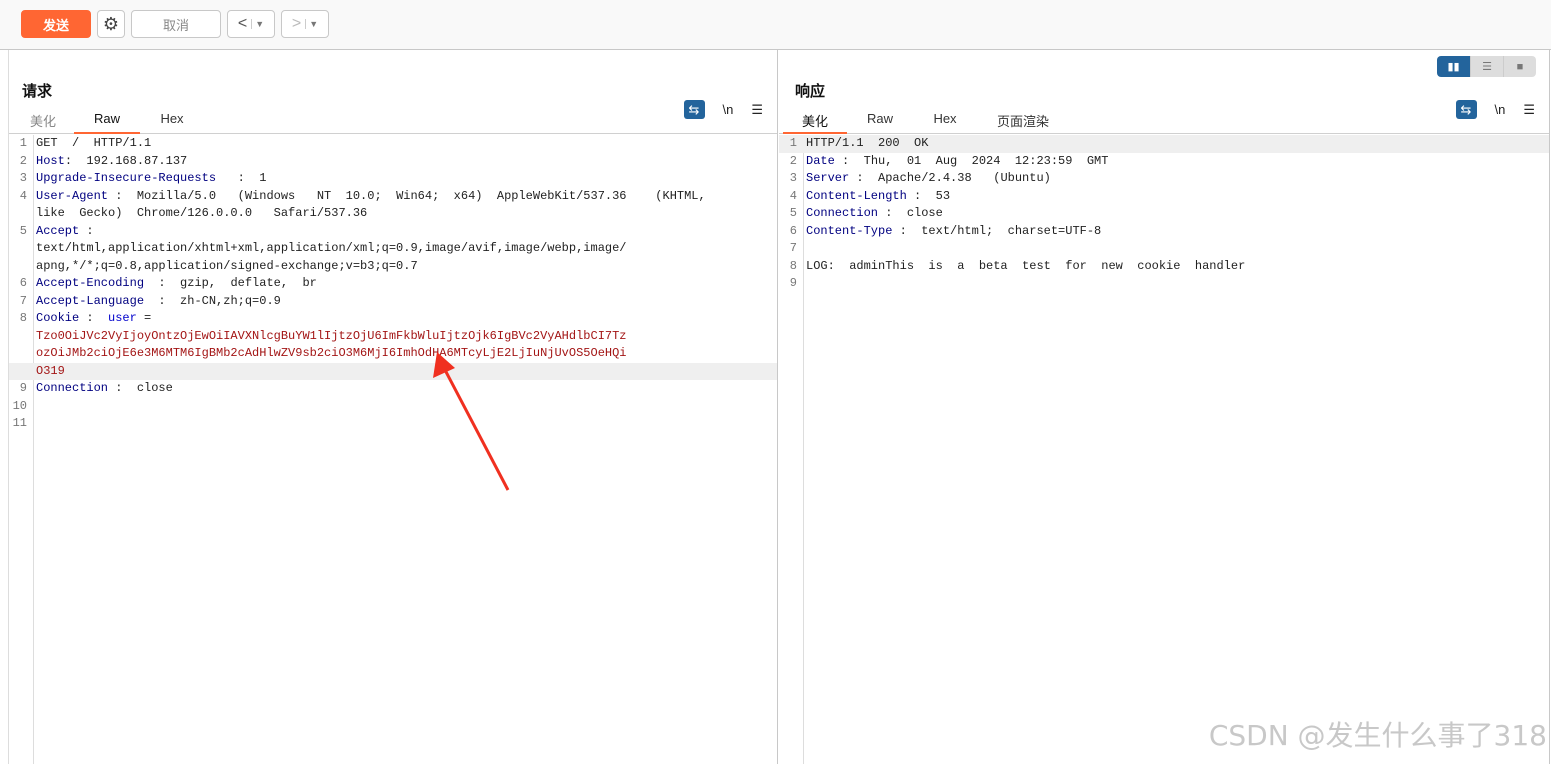  What do you see at coordinates (1377, 735) in the screenshot?
I see `watermark: CSDN @发生什么事了318` at bounding box center [1377, 735].